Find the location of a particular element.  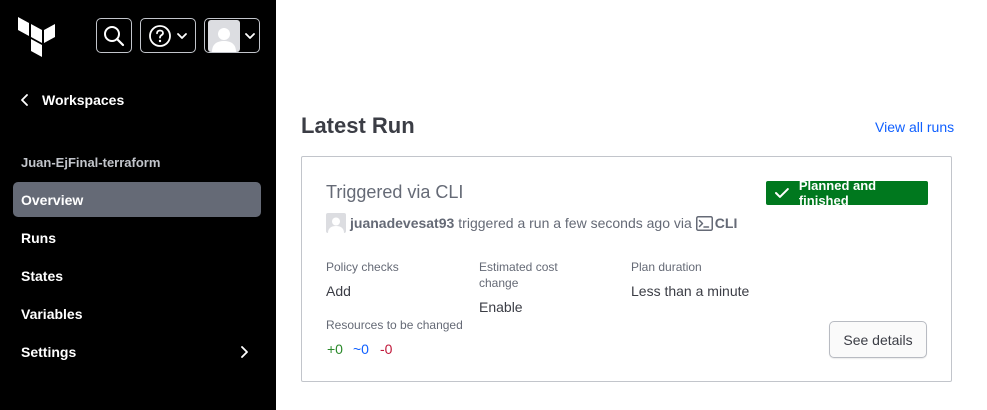

cost-estimate-value: Enable is located at coordinates (501, 307).